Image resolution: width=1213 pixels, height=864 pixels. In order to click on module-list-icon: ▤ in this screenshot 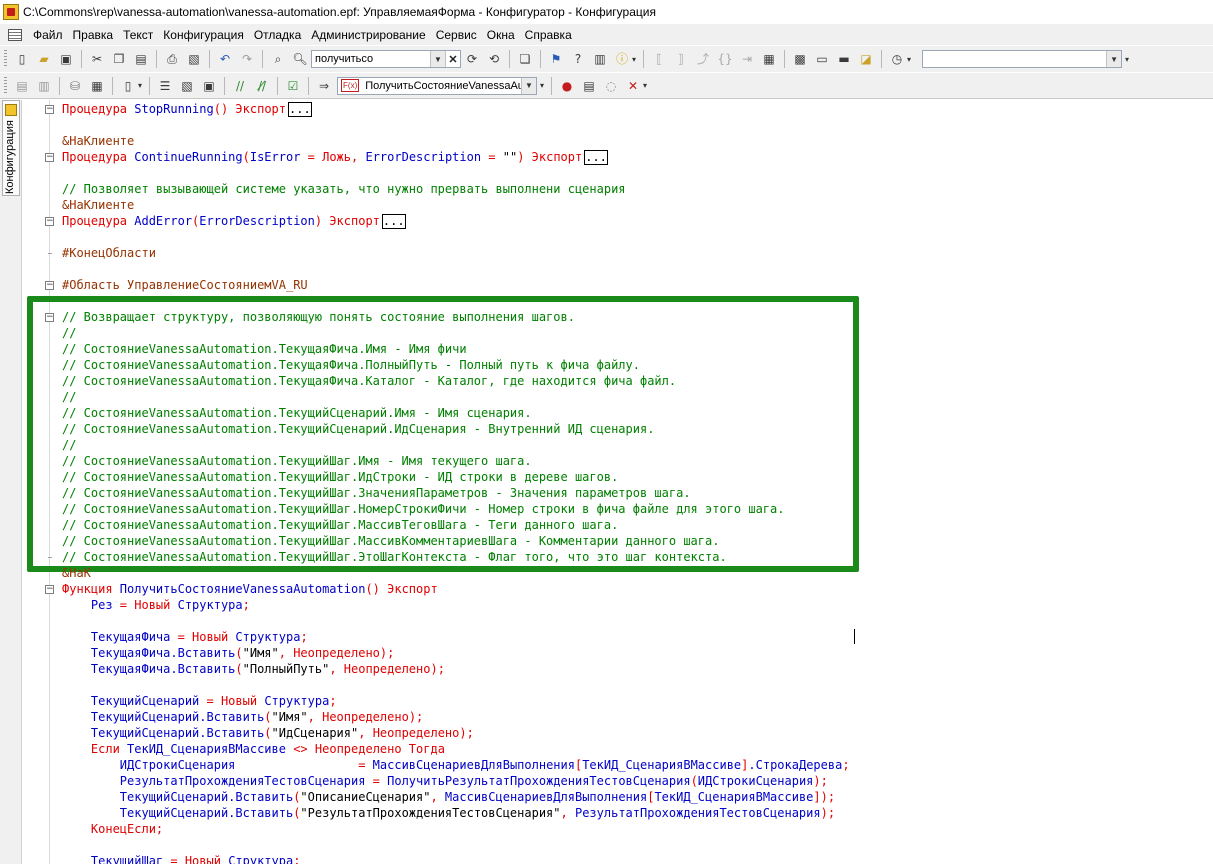, I will do `click(22, 86)`.